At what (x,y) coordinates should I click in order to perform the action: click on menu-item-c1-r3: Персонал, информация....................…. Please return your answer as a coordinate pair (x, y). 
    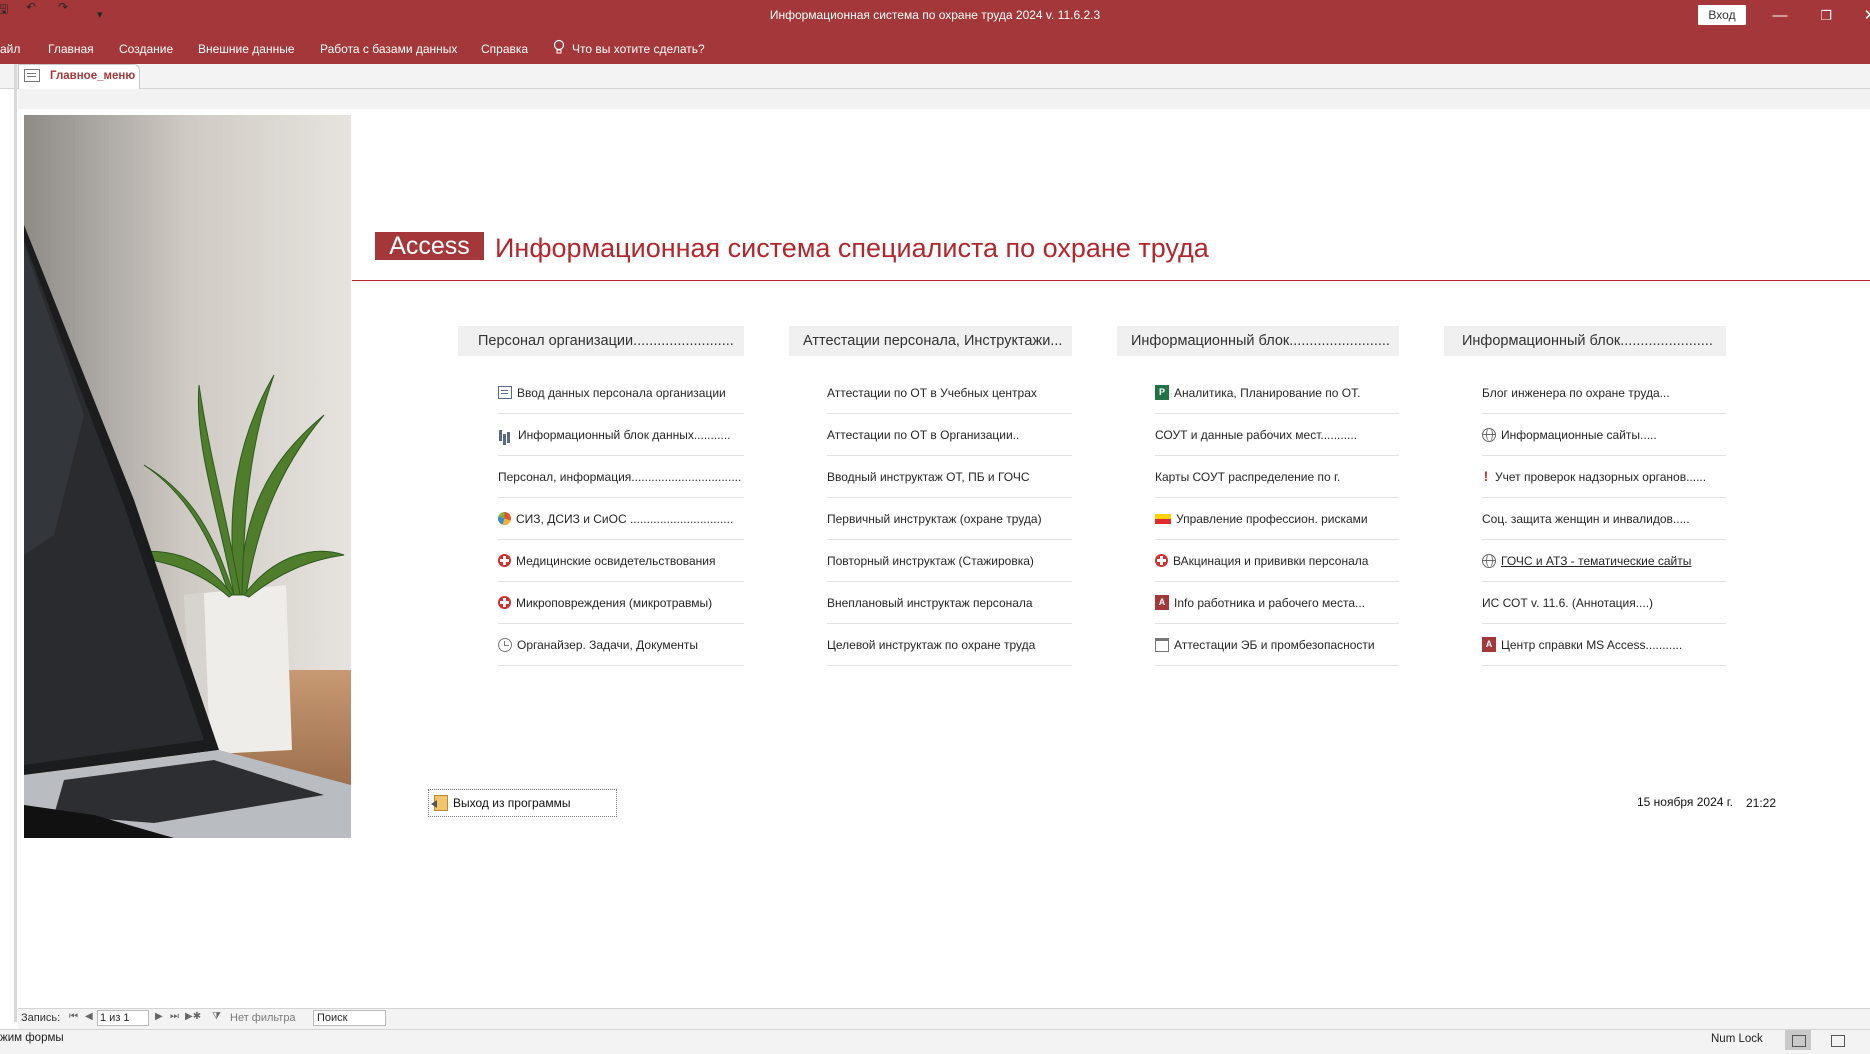
    Looking at the image, I should click on (621, 477).